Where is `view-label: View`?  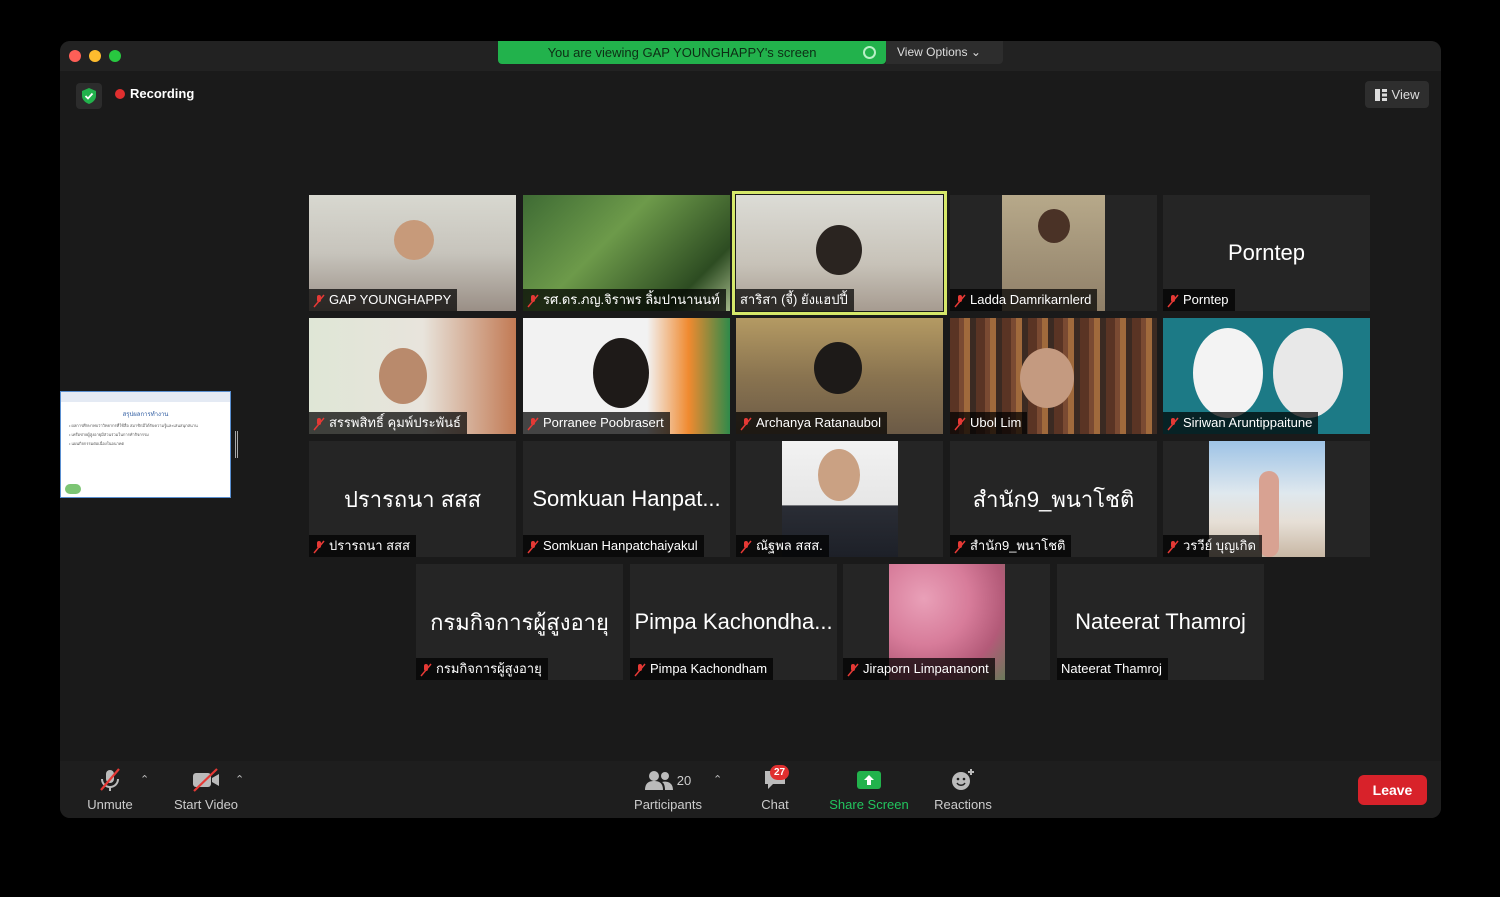
view-label: View is located at coordinates (1405, 94).